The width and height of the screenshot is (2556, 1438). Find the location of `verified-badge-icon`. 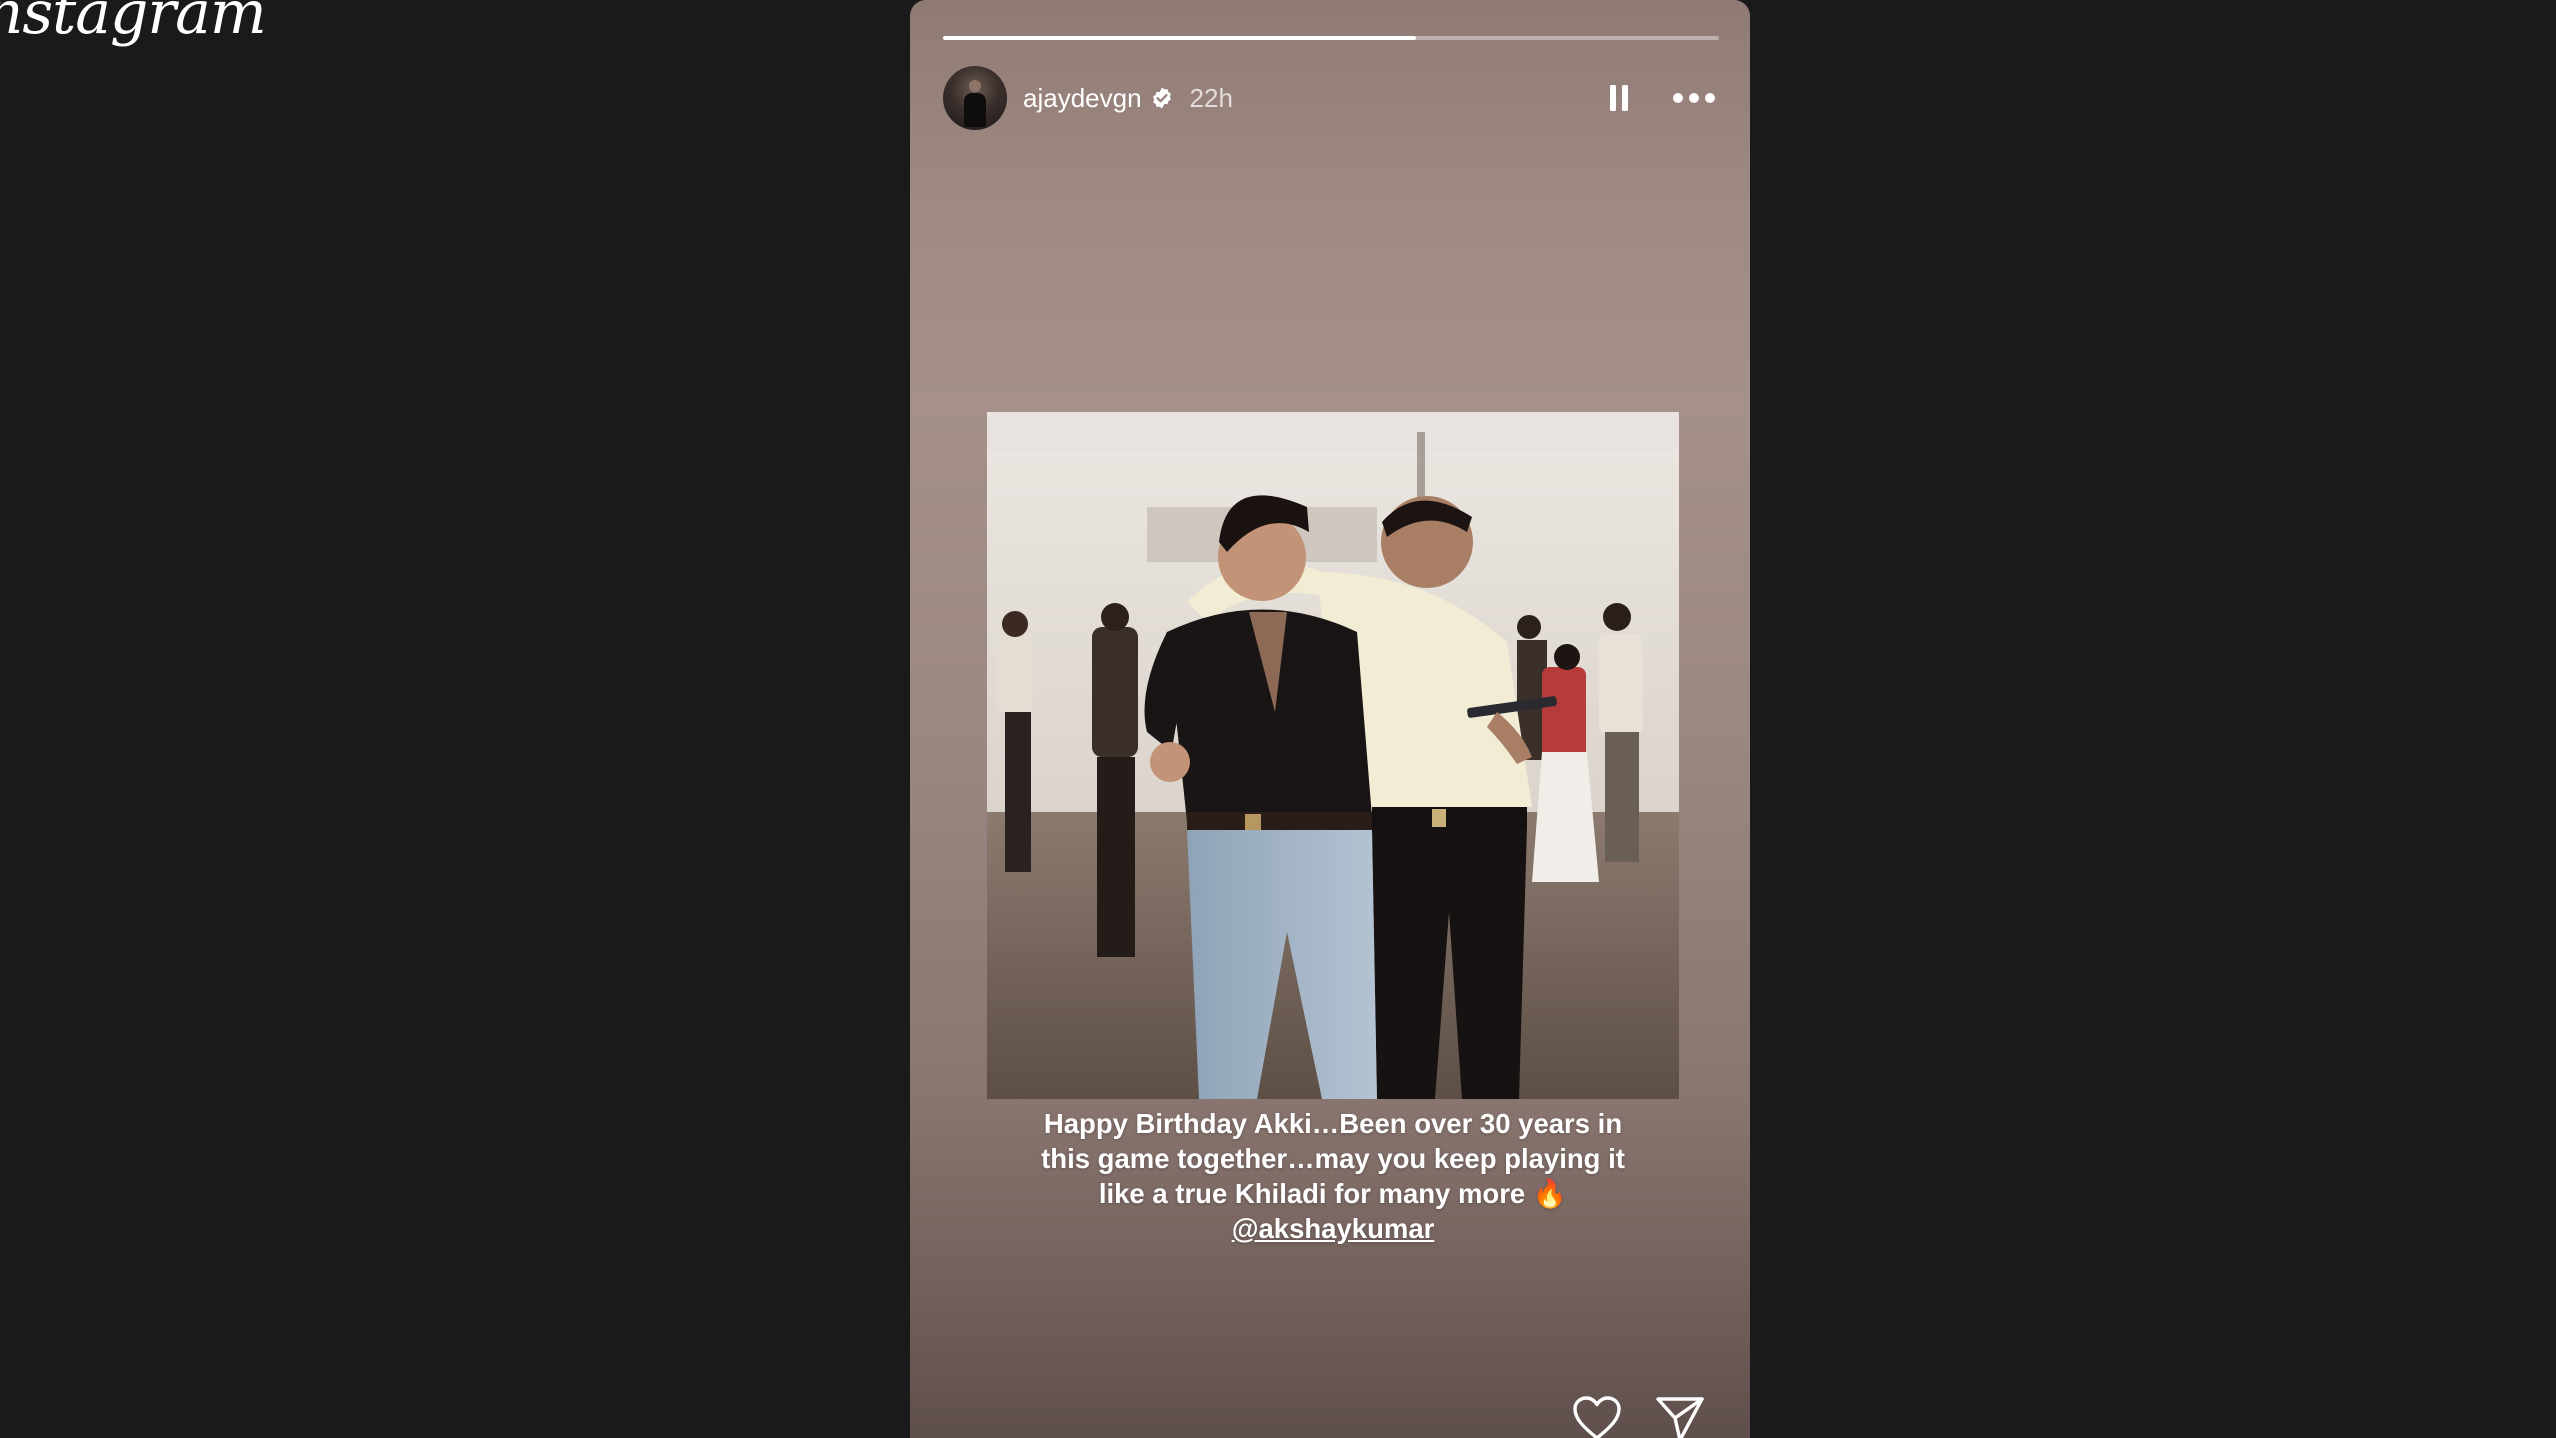

verified-badge-icon is located at coordinates (1161, 98).